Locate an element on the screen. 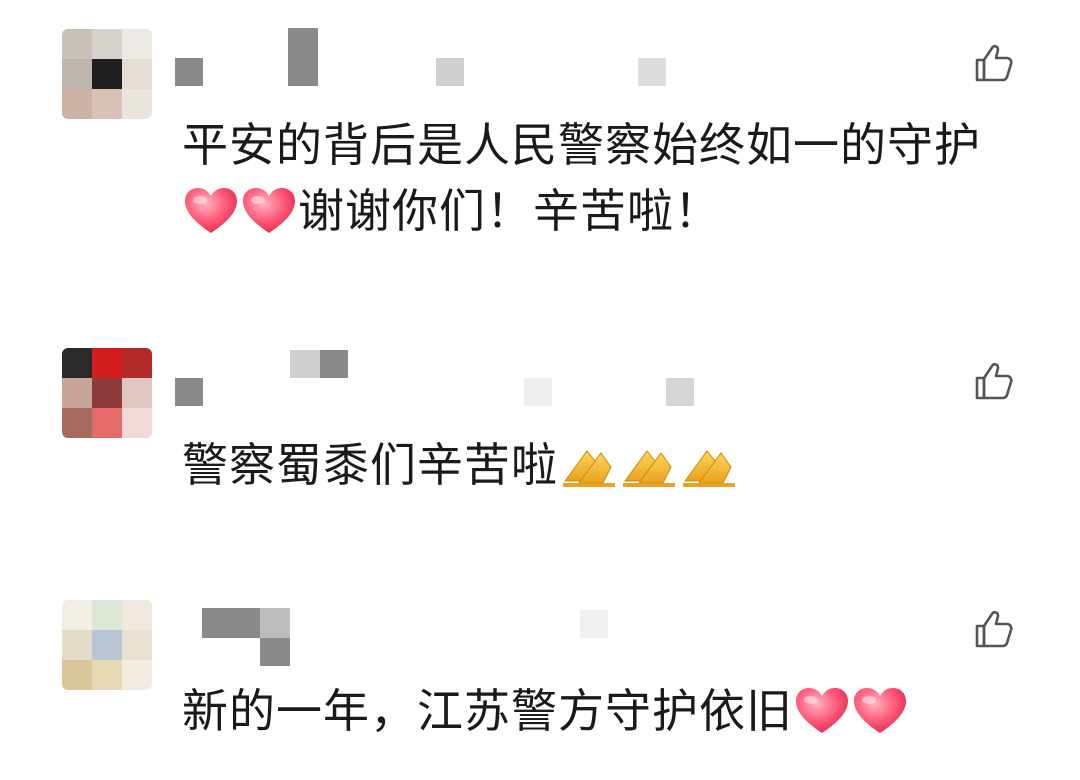 The image size is (1080, 780). comment-text-part: 平安的背后是人民警察始终如一的守护 is located at coordinates (581, 145).